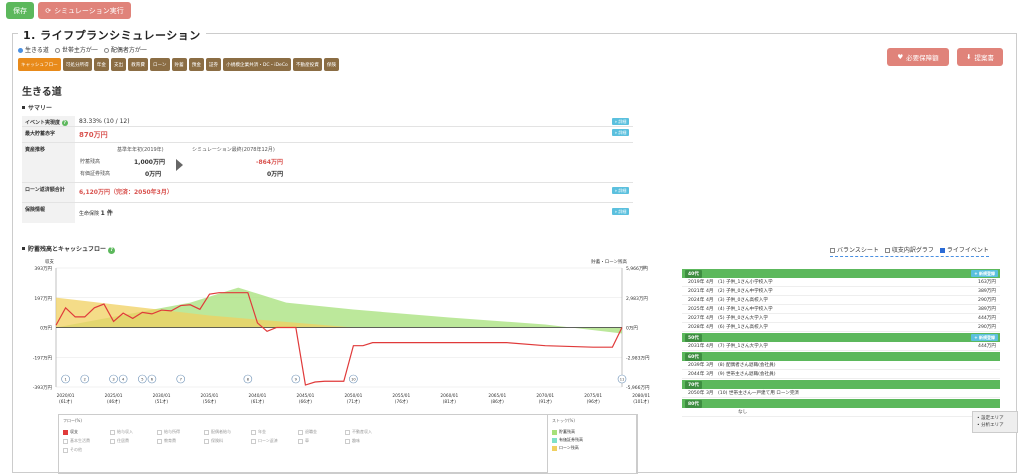 The width and height of the screenshot is (1024, 474). What do you see at coordinates (85, 380) in the screenshot?
I see `event-marker-label: 2` at bounding box center [85, 380].